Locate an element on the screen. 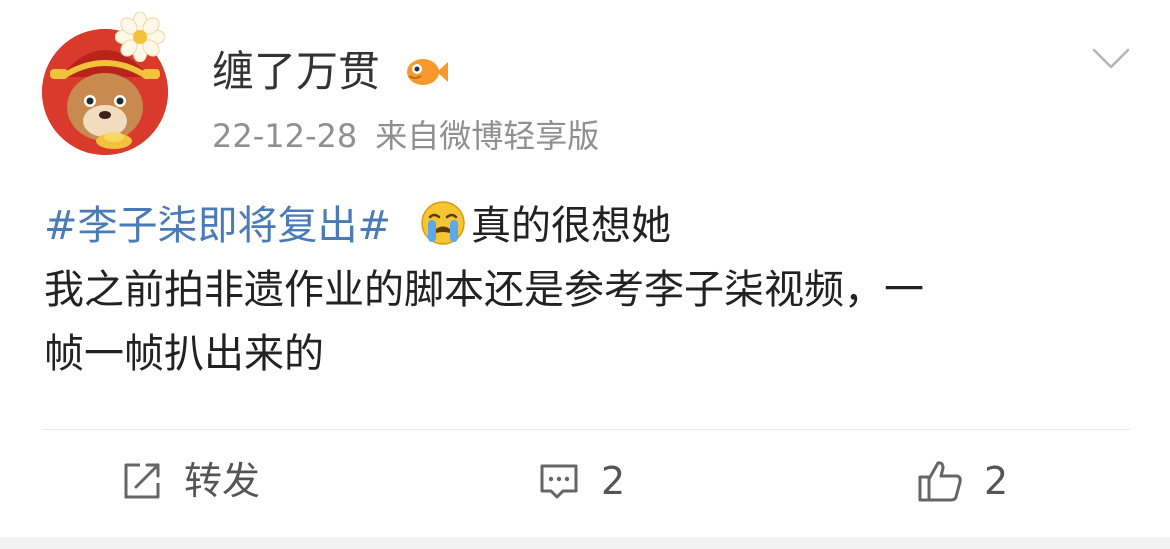 The image size is (1170, 549). chevron-down-icon is located at coordinates (1111, 59).